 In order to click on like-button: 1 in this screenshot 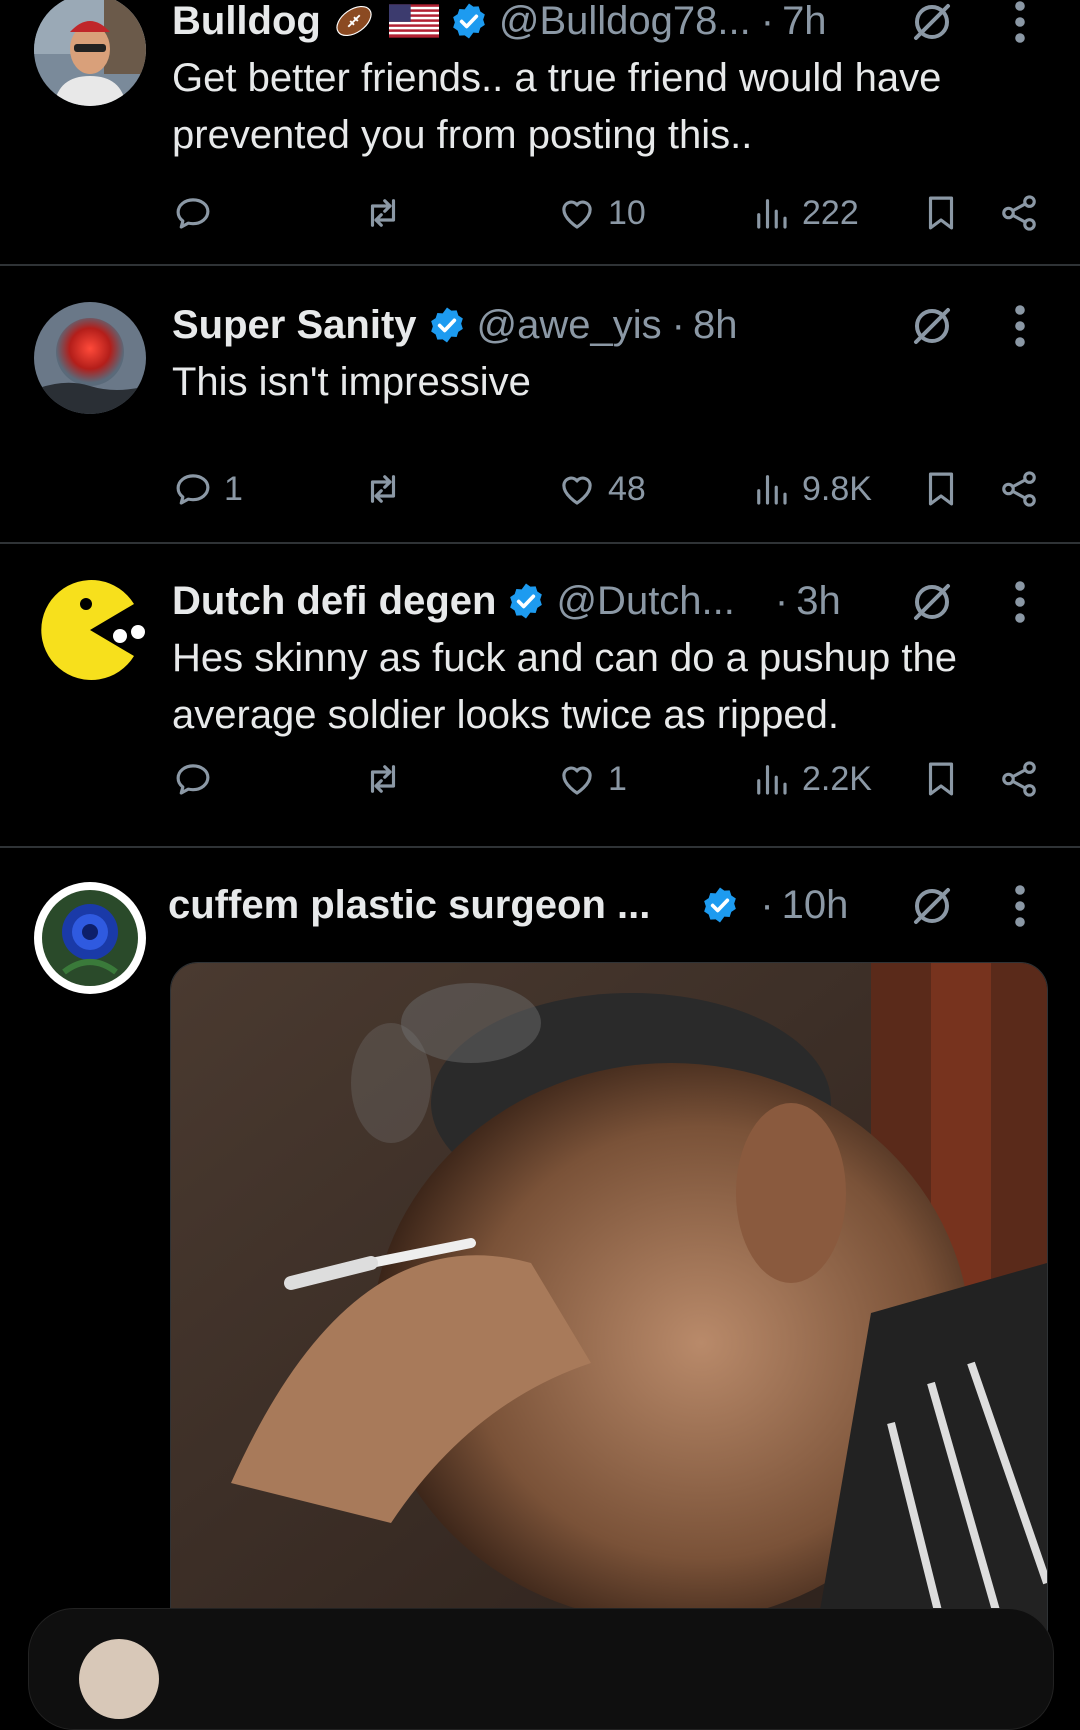, I will do `click(591, 779)`.